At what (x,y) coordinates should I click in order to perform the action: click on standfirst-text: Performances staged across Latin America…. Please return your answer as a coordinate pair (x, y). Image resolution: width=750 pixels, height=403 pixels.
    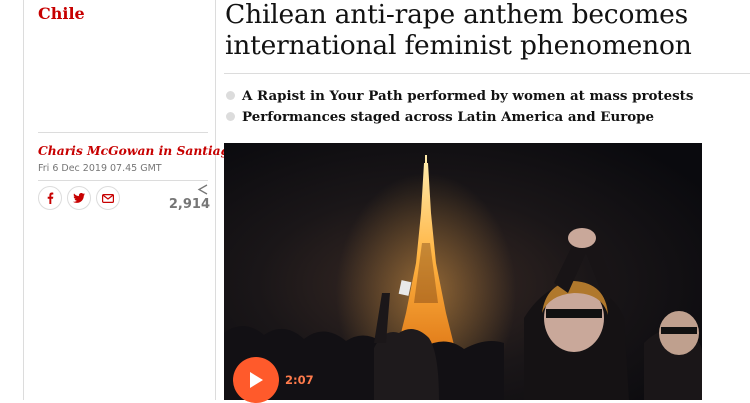
    Looking at the image, I should click on (448, 116).